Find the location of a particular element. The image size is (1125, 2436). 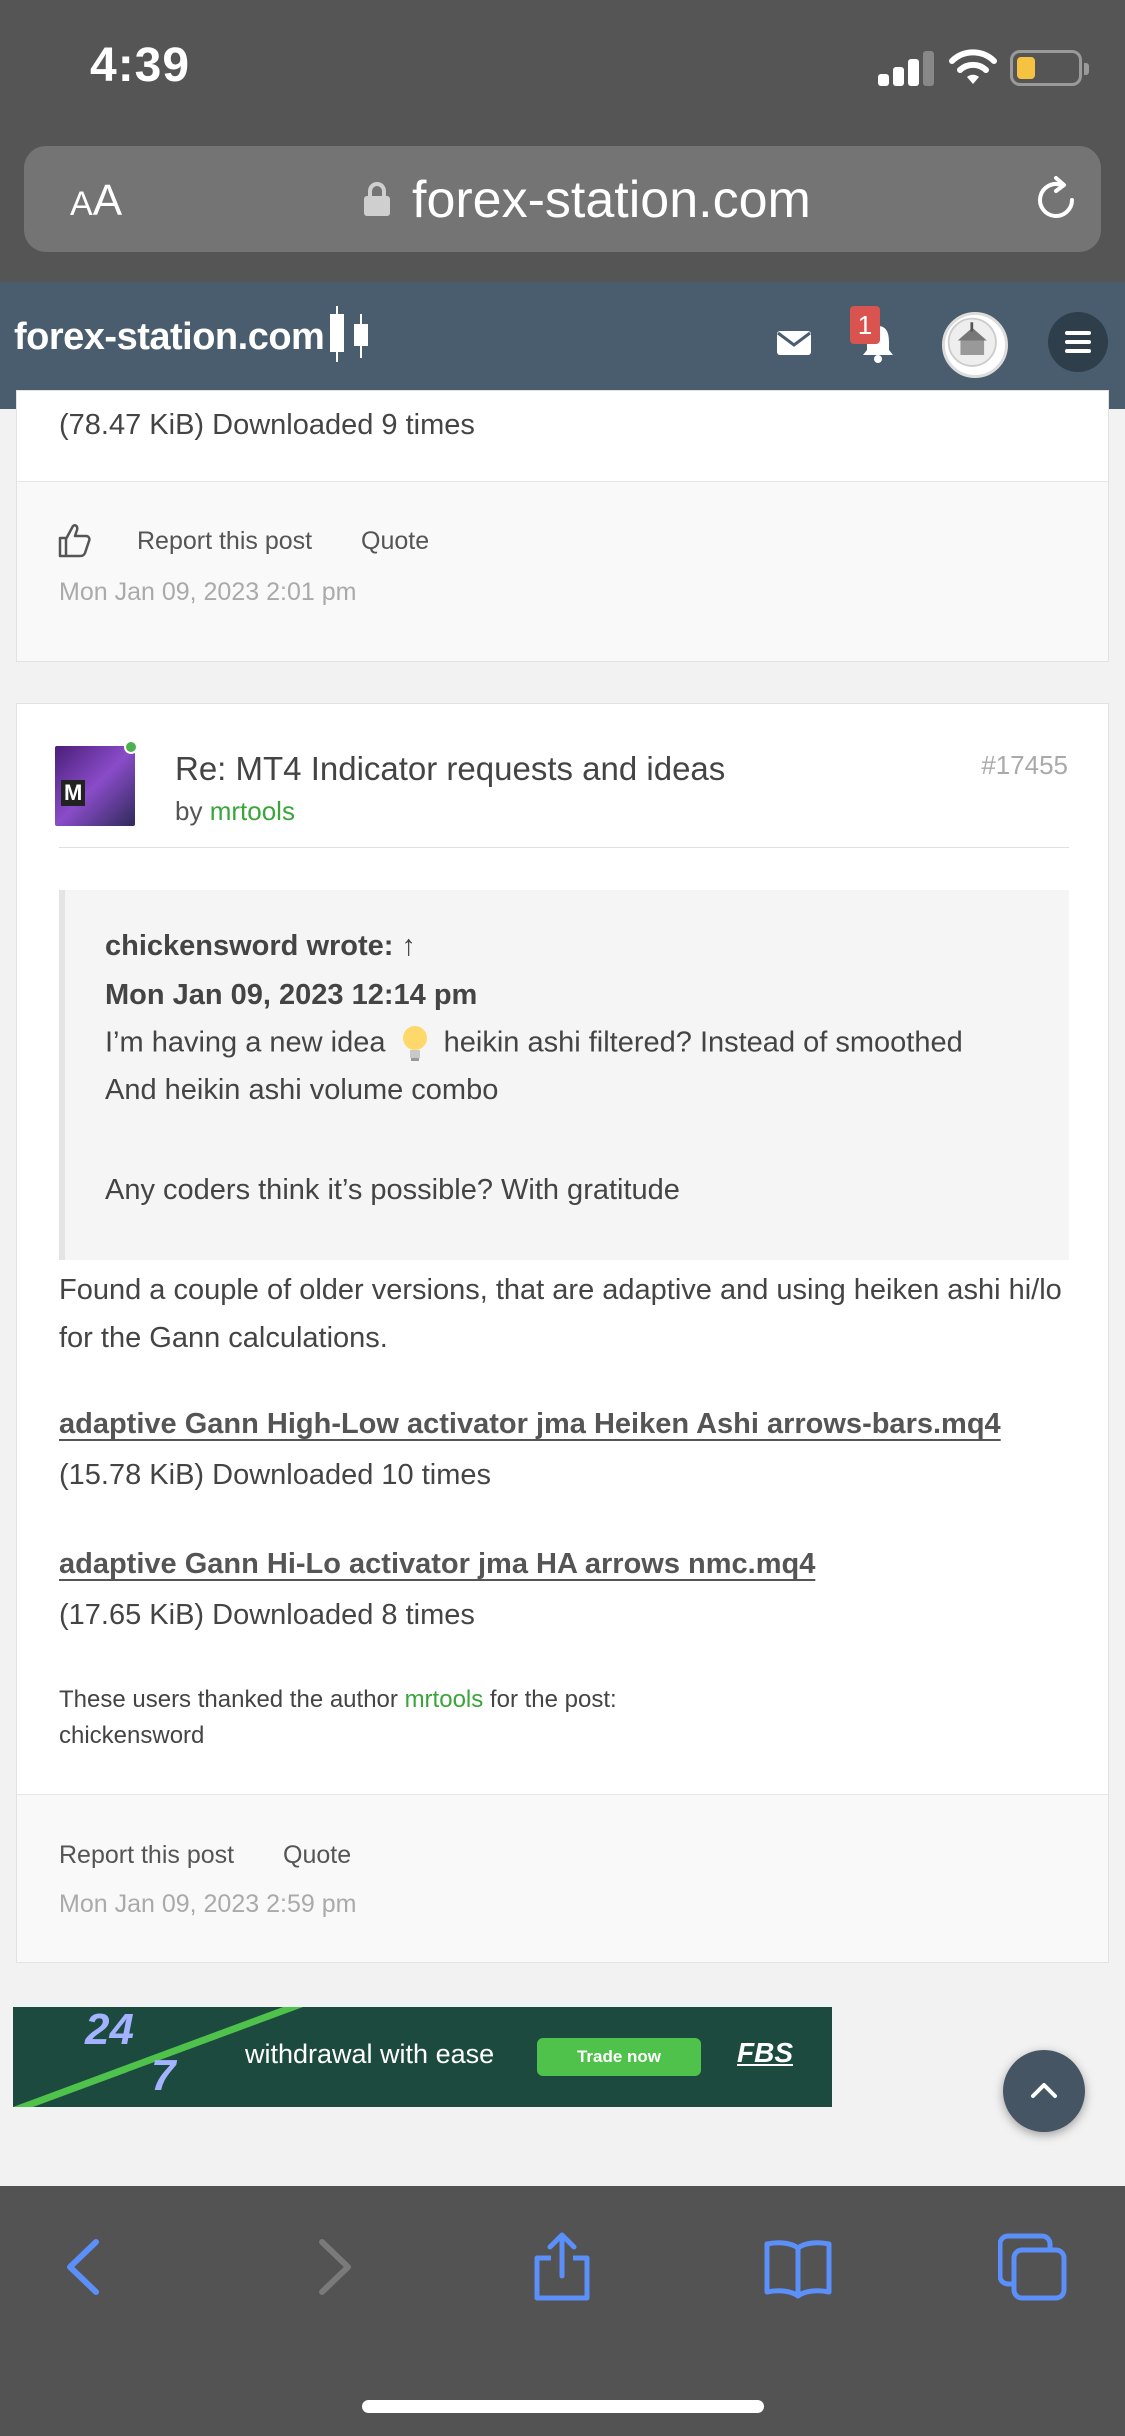

site-logo: forex-station.com is located at coordinates (169, 337).